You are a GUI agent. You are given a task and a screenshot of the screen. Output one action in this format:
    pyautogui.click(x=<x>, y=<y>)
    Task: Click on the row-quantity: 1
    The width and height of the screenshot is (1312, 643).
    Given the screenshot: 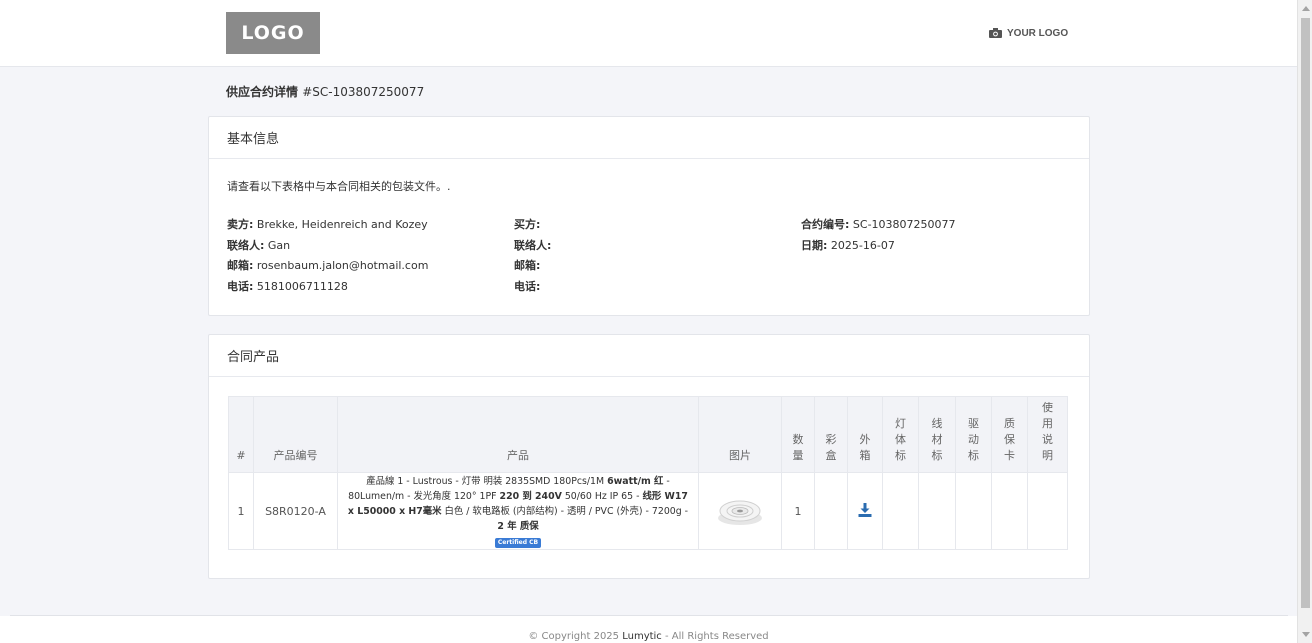 What is the action you would take?
    pyautogui.click(x=798, y=511)
    